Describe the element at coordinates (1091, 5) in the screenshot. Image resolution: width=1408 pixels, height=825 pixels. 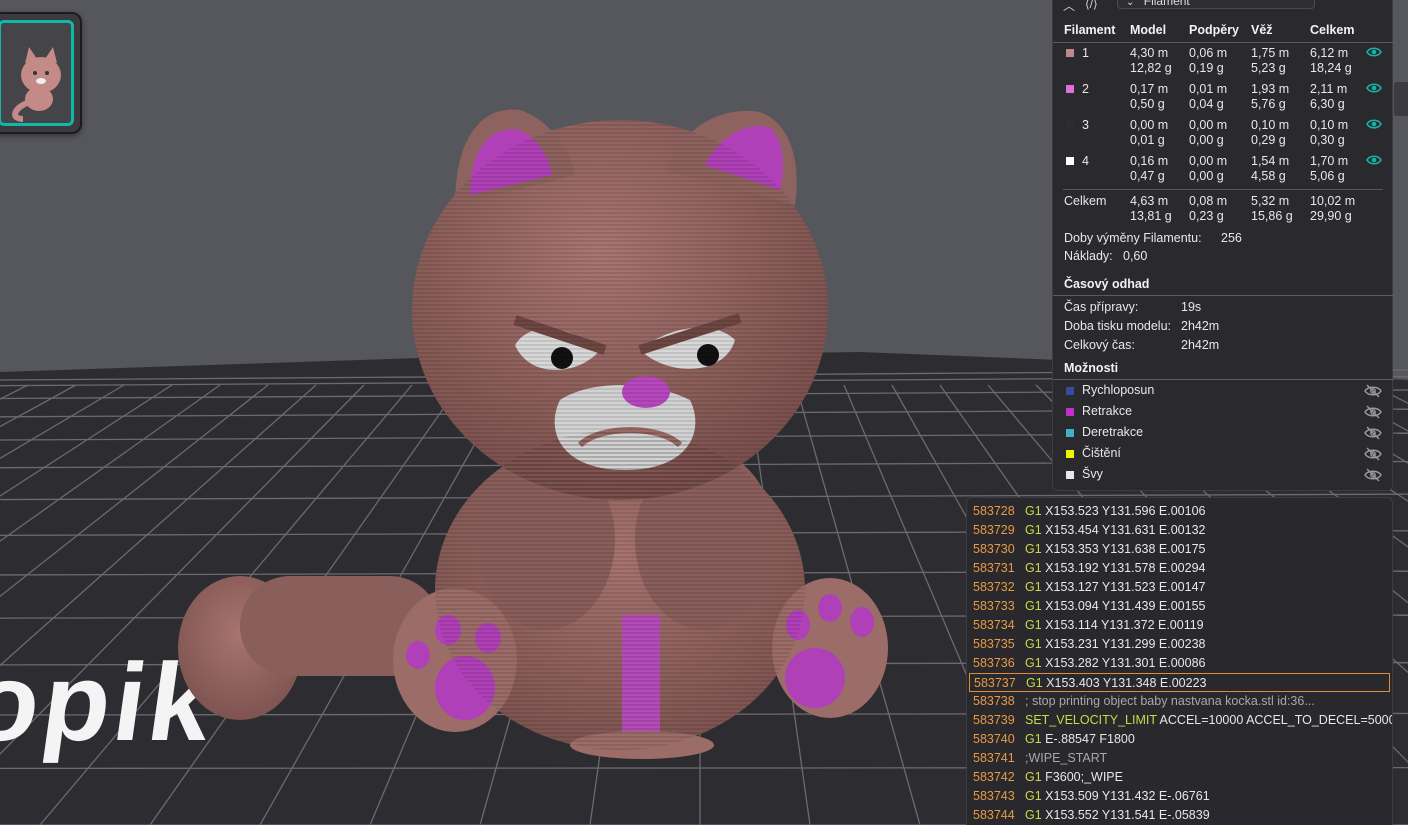
I see `code-icon: ⟨/⟩` at that location.